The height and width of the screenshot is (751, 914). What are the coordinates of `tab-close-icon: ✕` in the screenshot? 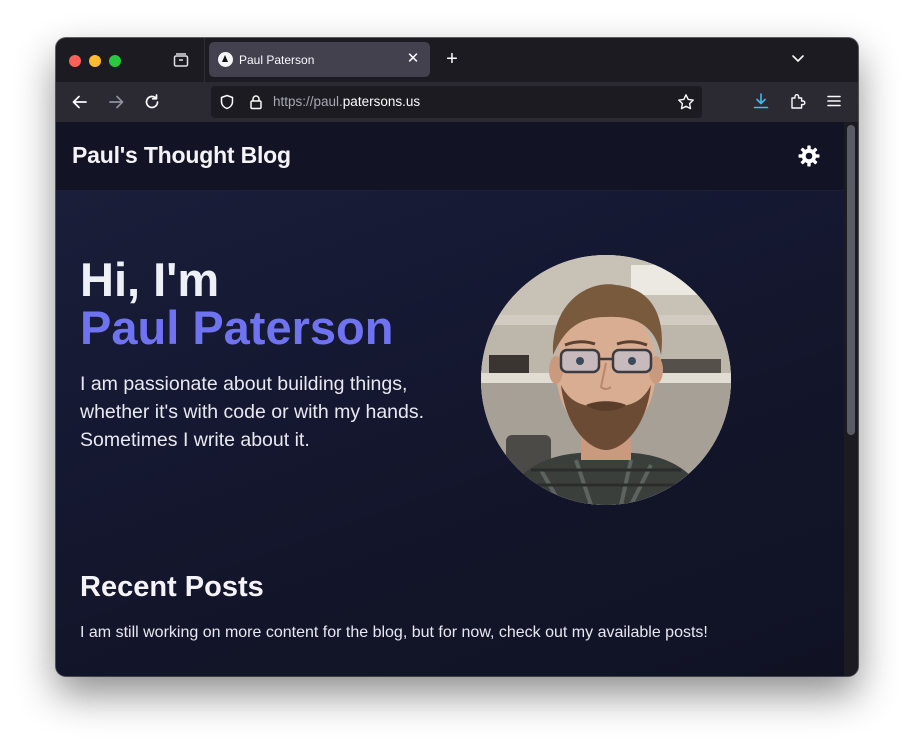 It's located at (413, 59).